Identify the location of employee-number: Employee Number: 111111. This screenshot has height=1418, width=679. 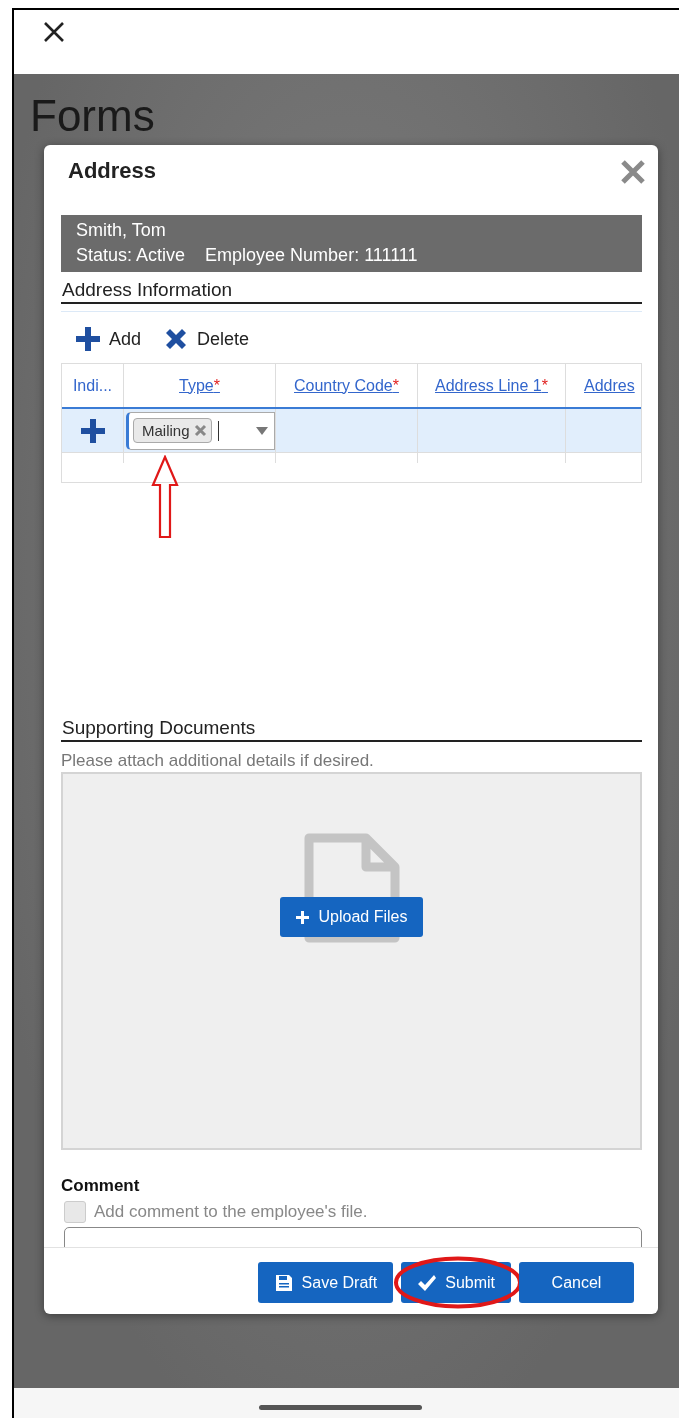
(311, 255).